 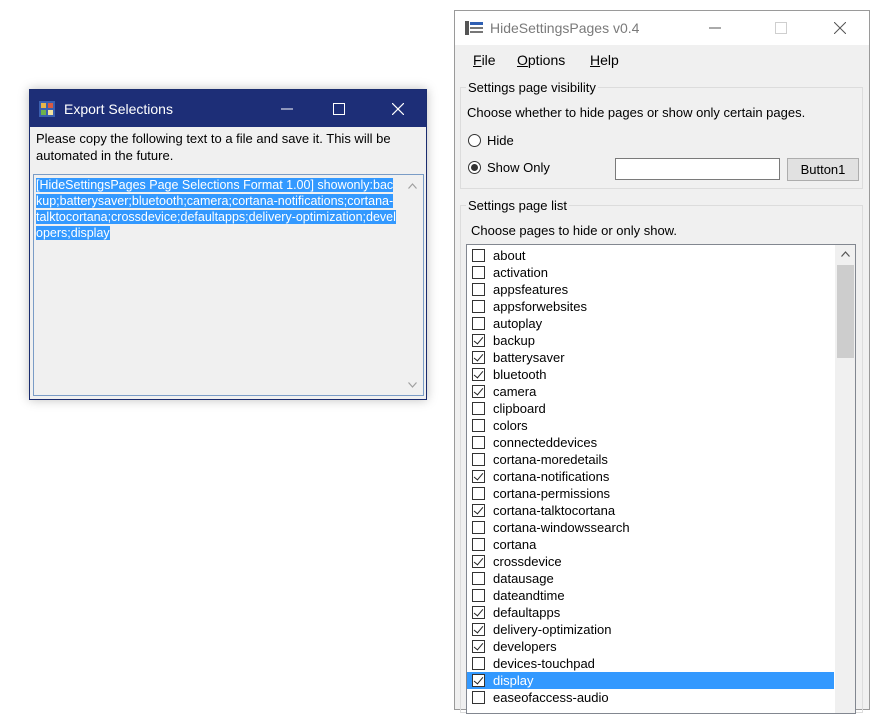 What do you see at coordinates (552, 629) in the screenshot?
I see `checklist-item-label: delivery-optimization` at bounding box center [552, 629].